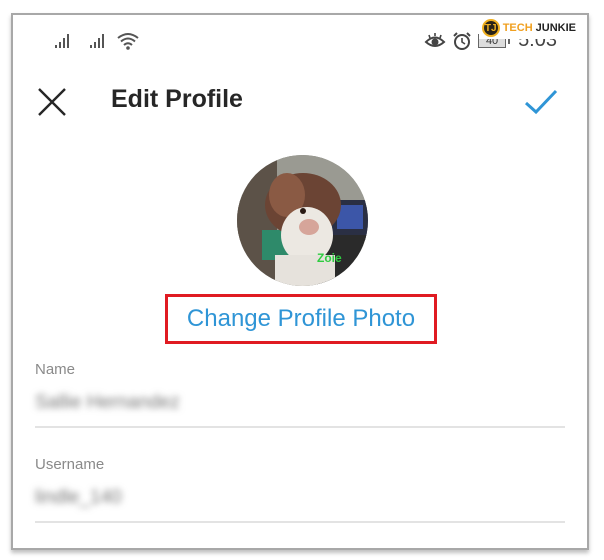 Image resolution: width=604 pixels, height=560 pixels. I want to click on watermark-text-junkie: JUNKIE, so click(555, 28).